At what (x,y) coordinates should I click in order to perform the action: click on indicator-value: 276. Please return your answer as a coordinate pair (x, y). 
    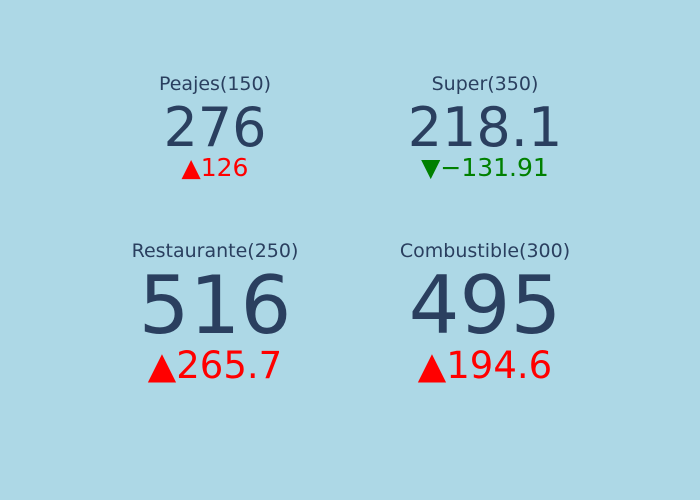
    Looking at the image, I should click on (215, 127).